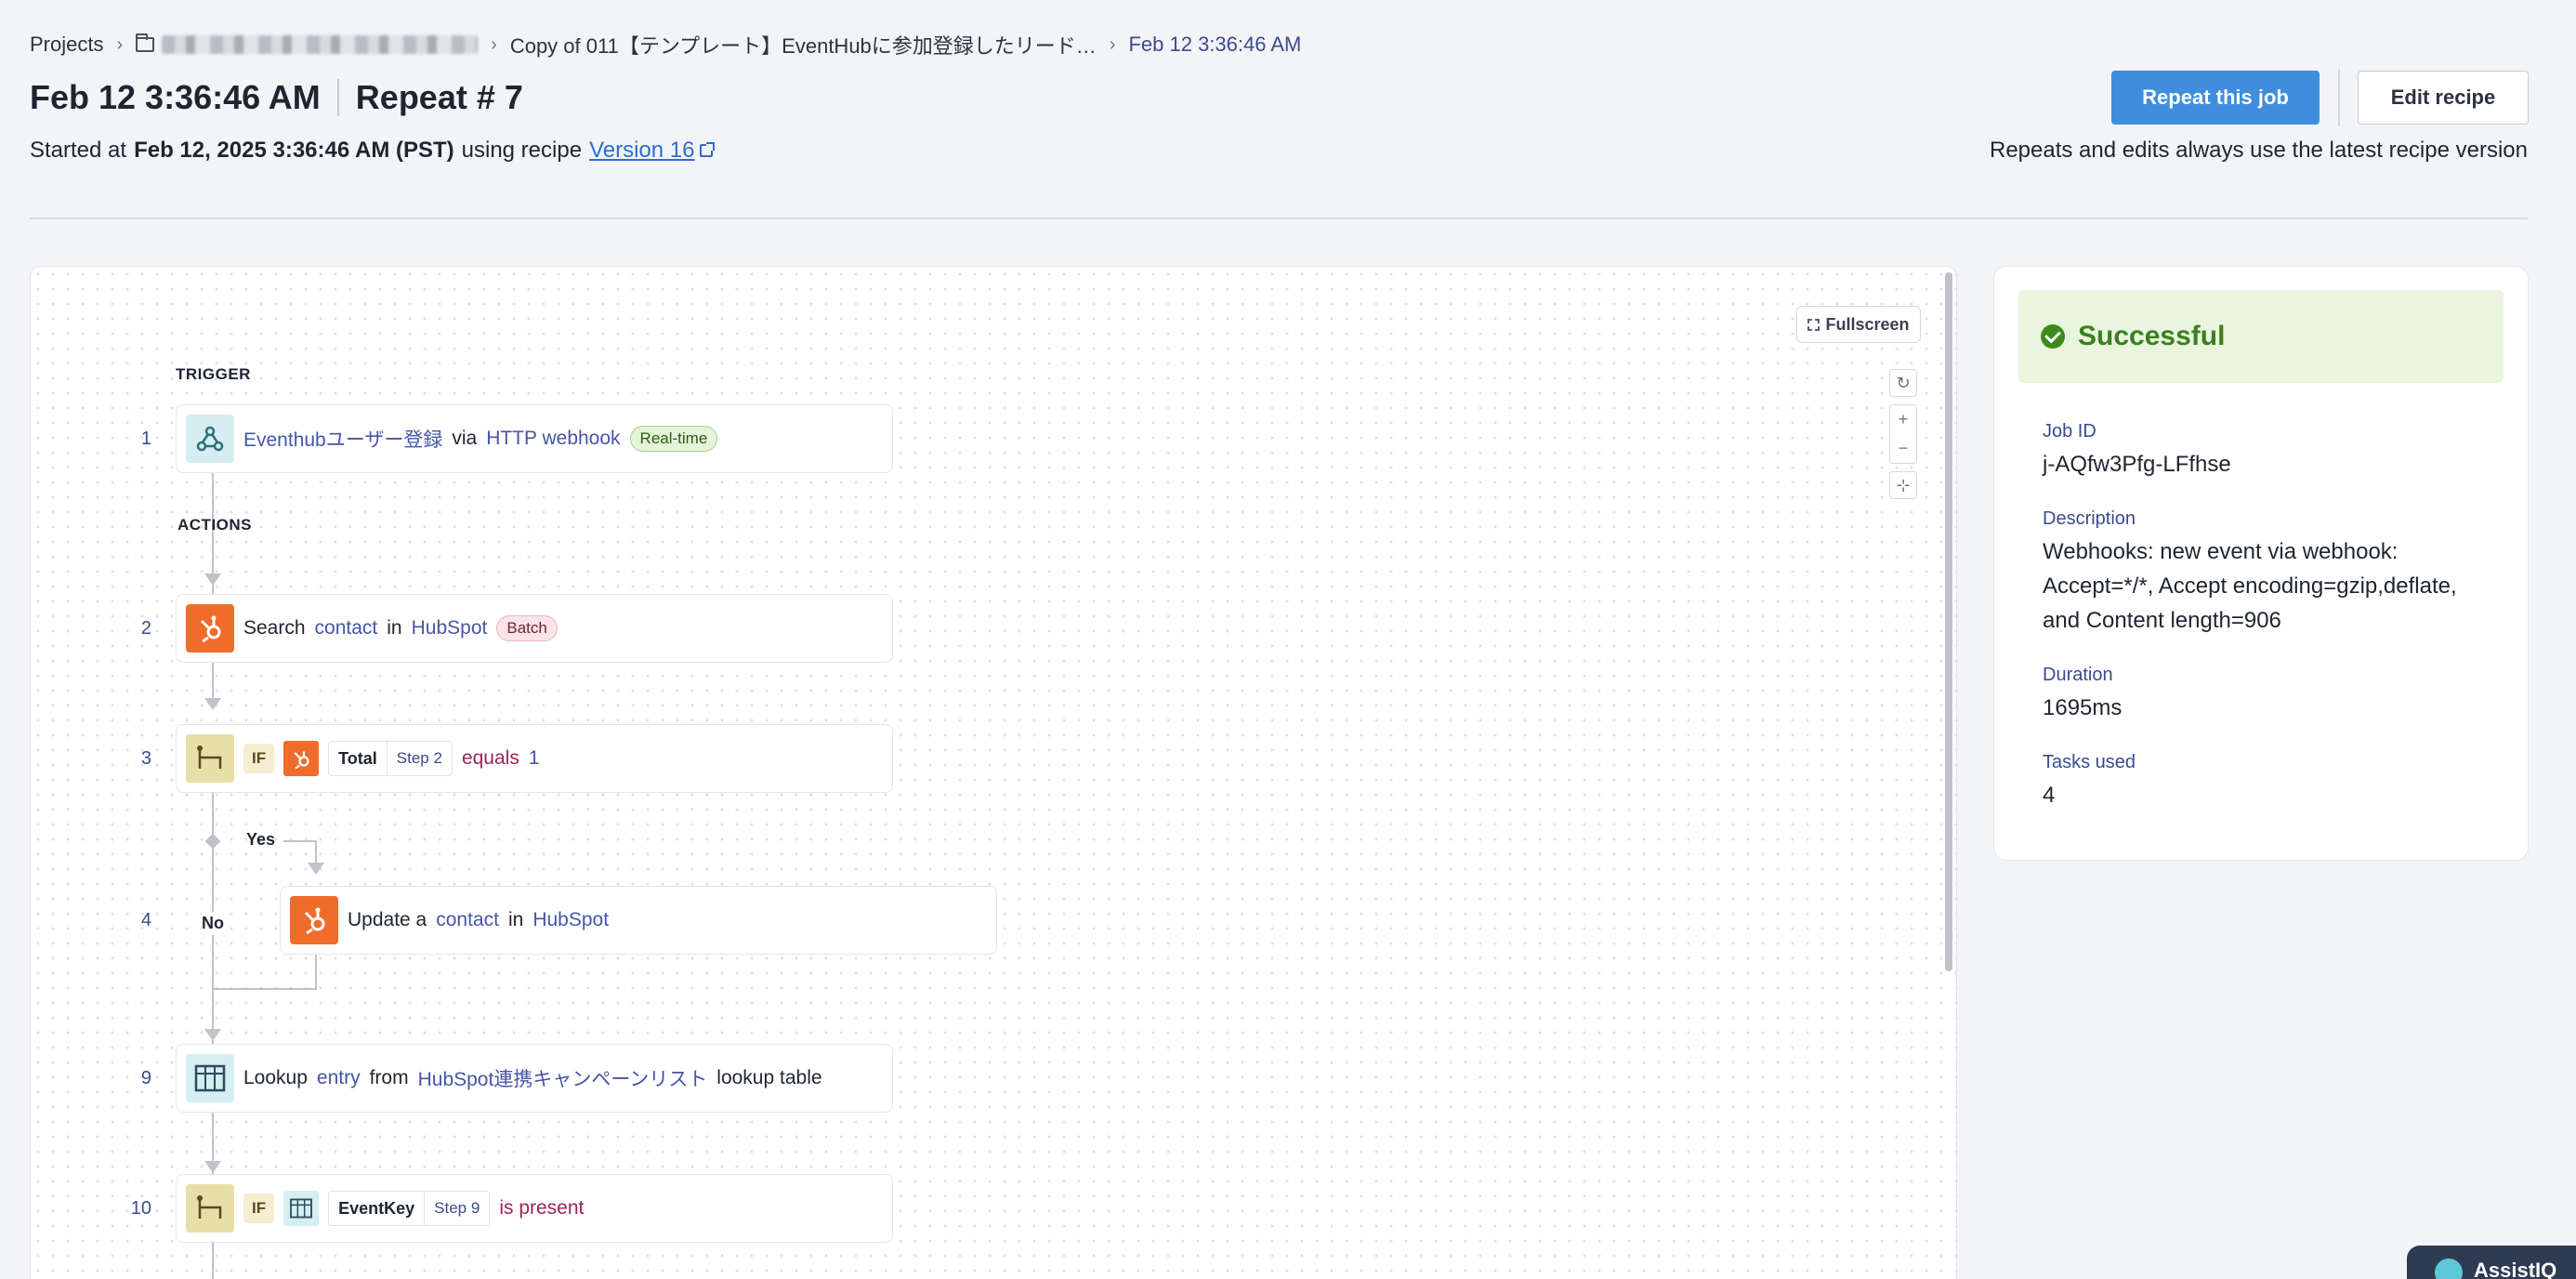 The height and width of the screenshot is (1279, 2576). I want to click on from-text: from, so click(389, 1077).